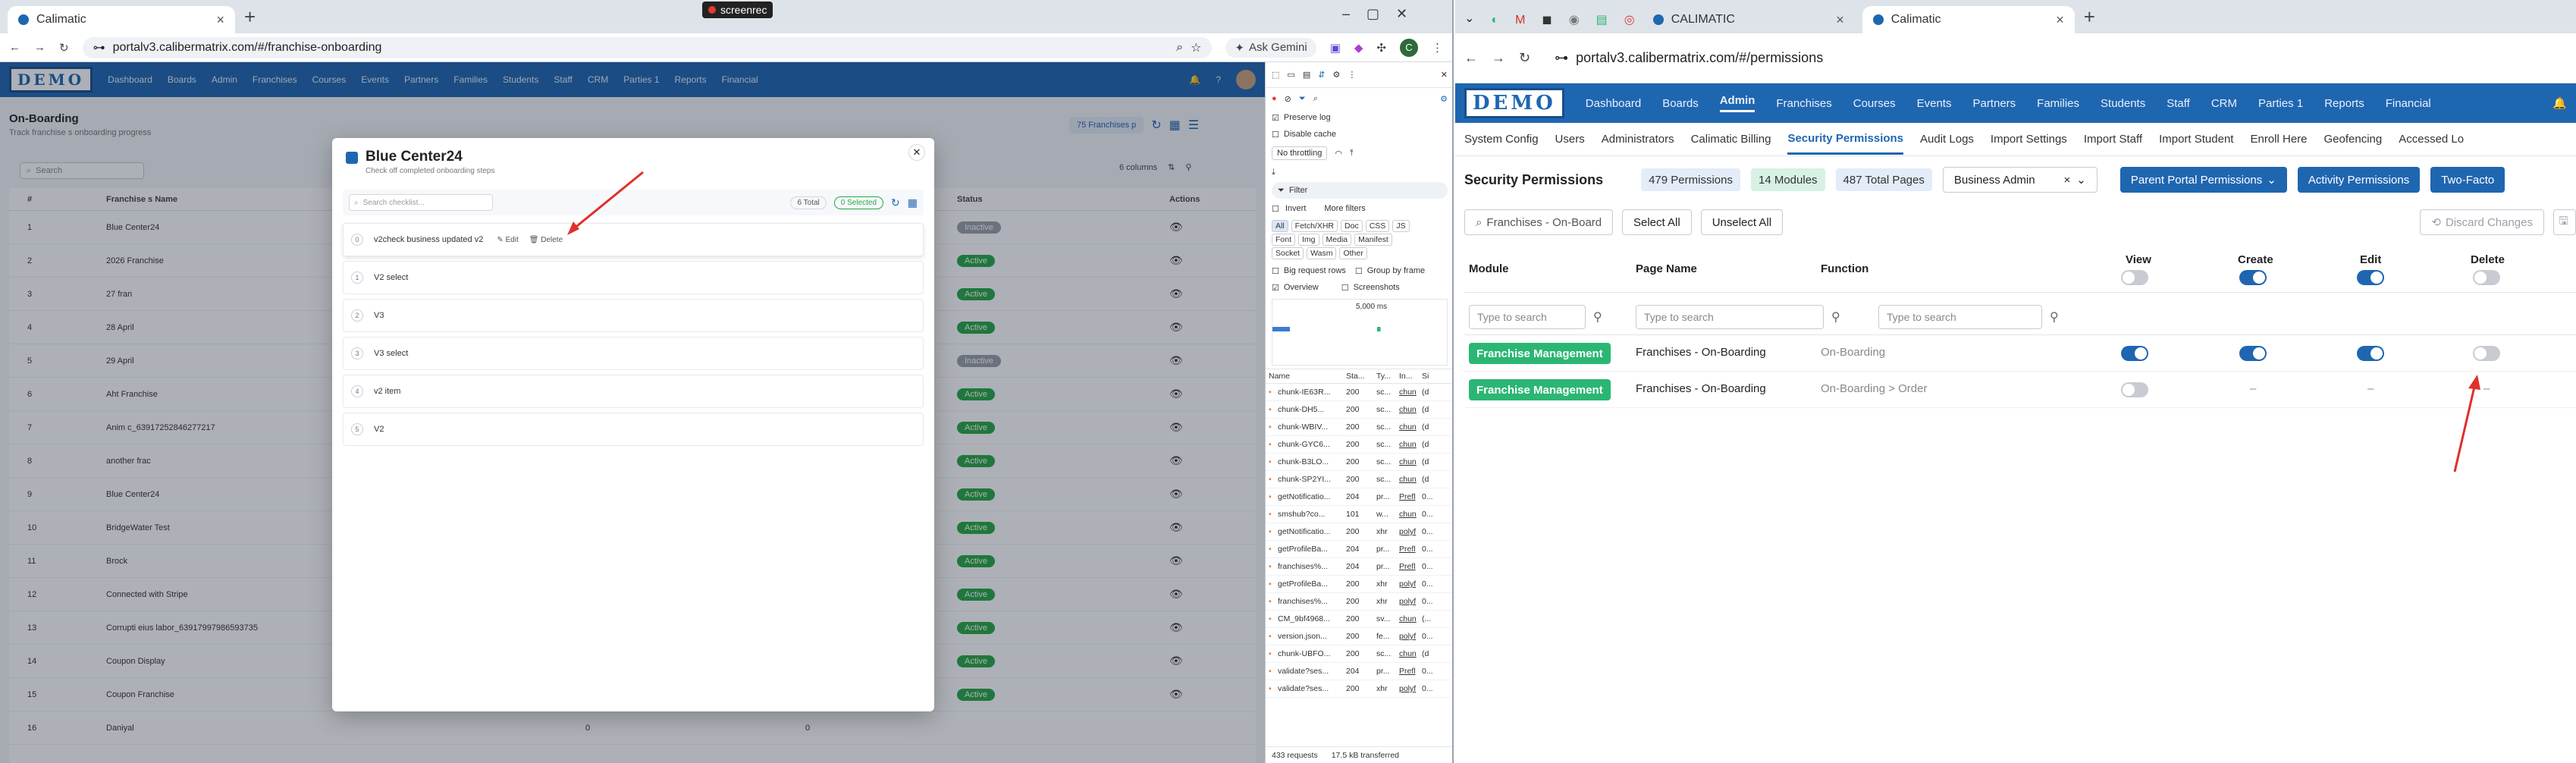  I want to click on type-filter-chip: CSS, so click(1377, 226).